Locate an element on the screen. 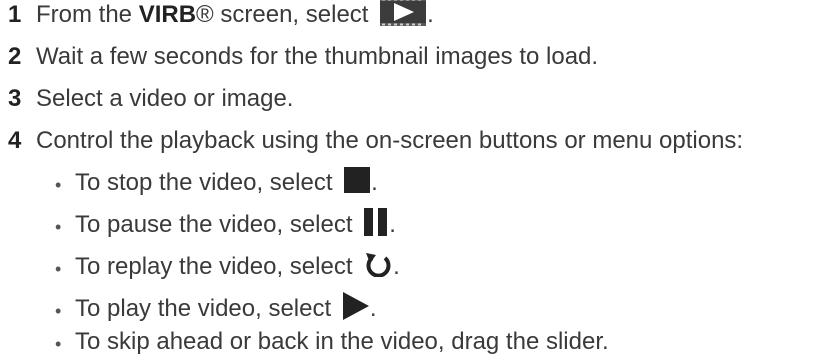  step-1-post: ® screen, select is located at coordinates (286, 14).